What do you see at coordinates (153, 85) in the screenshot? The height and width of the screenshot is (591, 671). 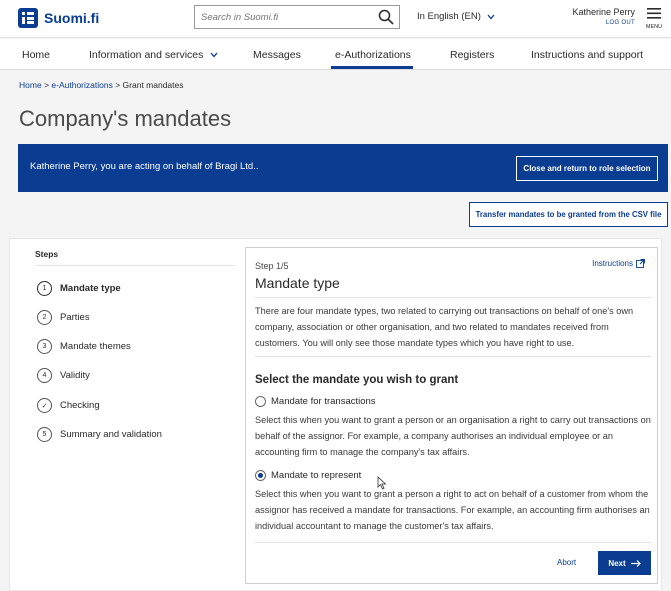 I see `breadcrumb-current: Grant mandates` at bounding box center [153, 85].